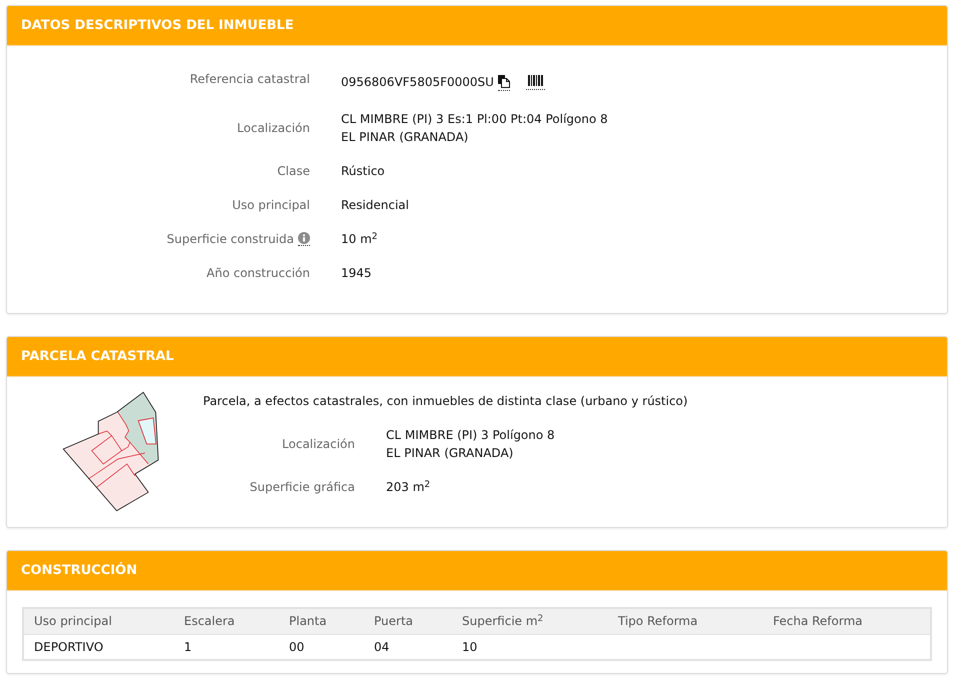 The image size is (954, 679). What do you see at coordinates (685, 621) in the screenshot?
I see `column-header: Tipo Reforma` at bounding box center [685, 621].